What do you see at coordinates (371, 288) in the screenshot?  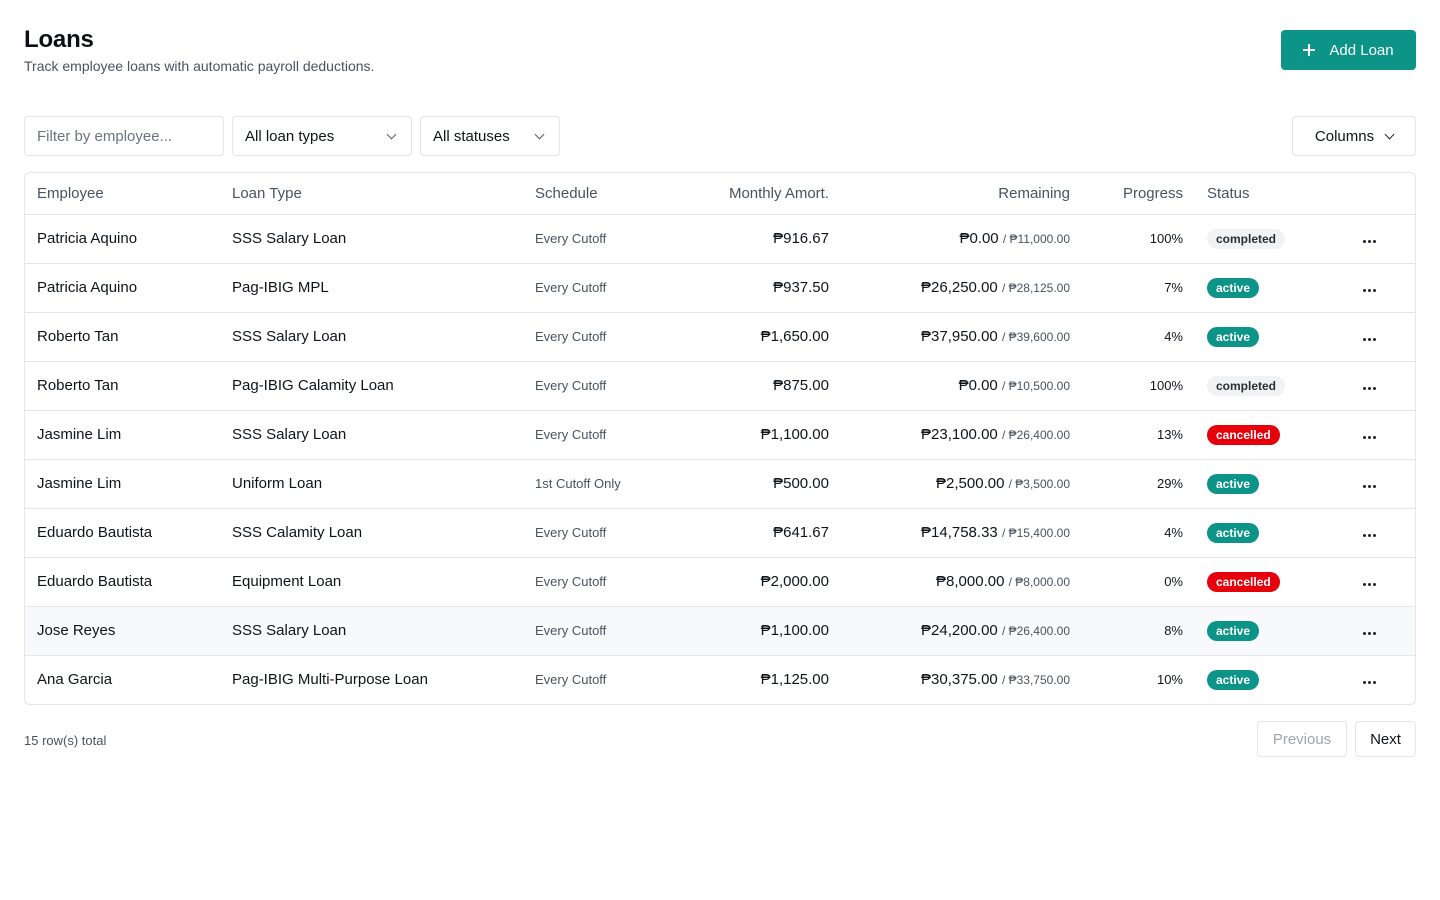 I see `cell-loan-type: Pag-IBIG MPL` at bounding box center [371, 288].